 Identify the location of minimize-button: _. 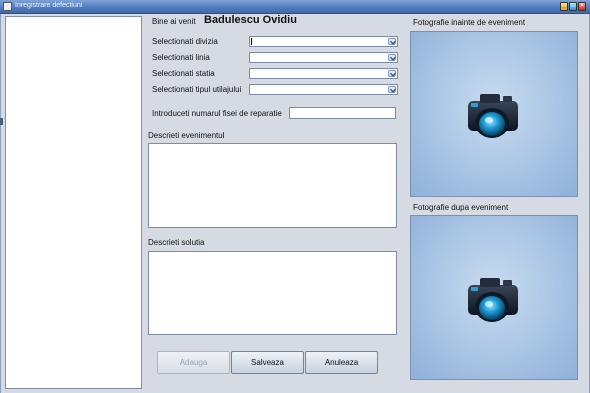
(564, 6).